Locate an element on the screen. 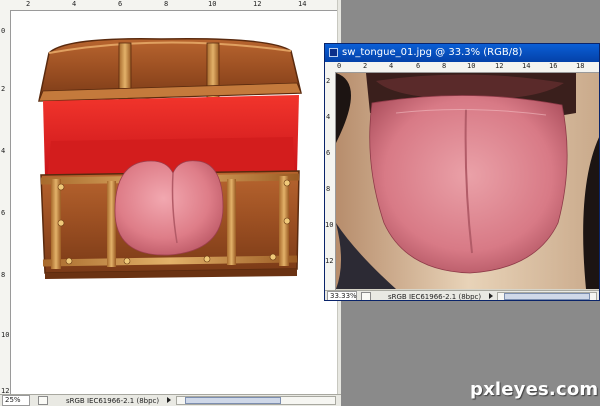 The width and height of the screenshot is (600, 406). zoom-field: 25% is located at coordinates (16, 400).